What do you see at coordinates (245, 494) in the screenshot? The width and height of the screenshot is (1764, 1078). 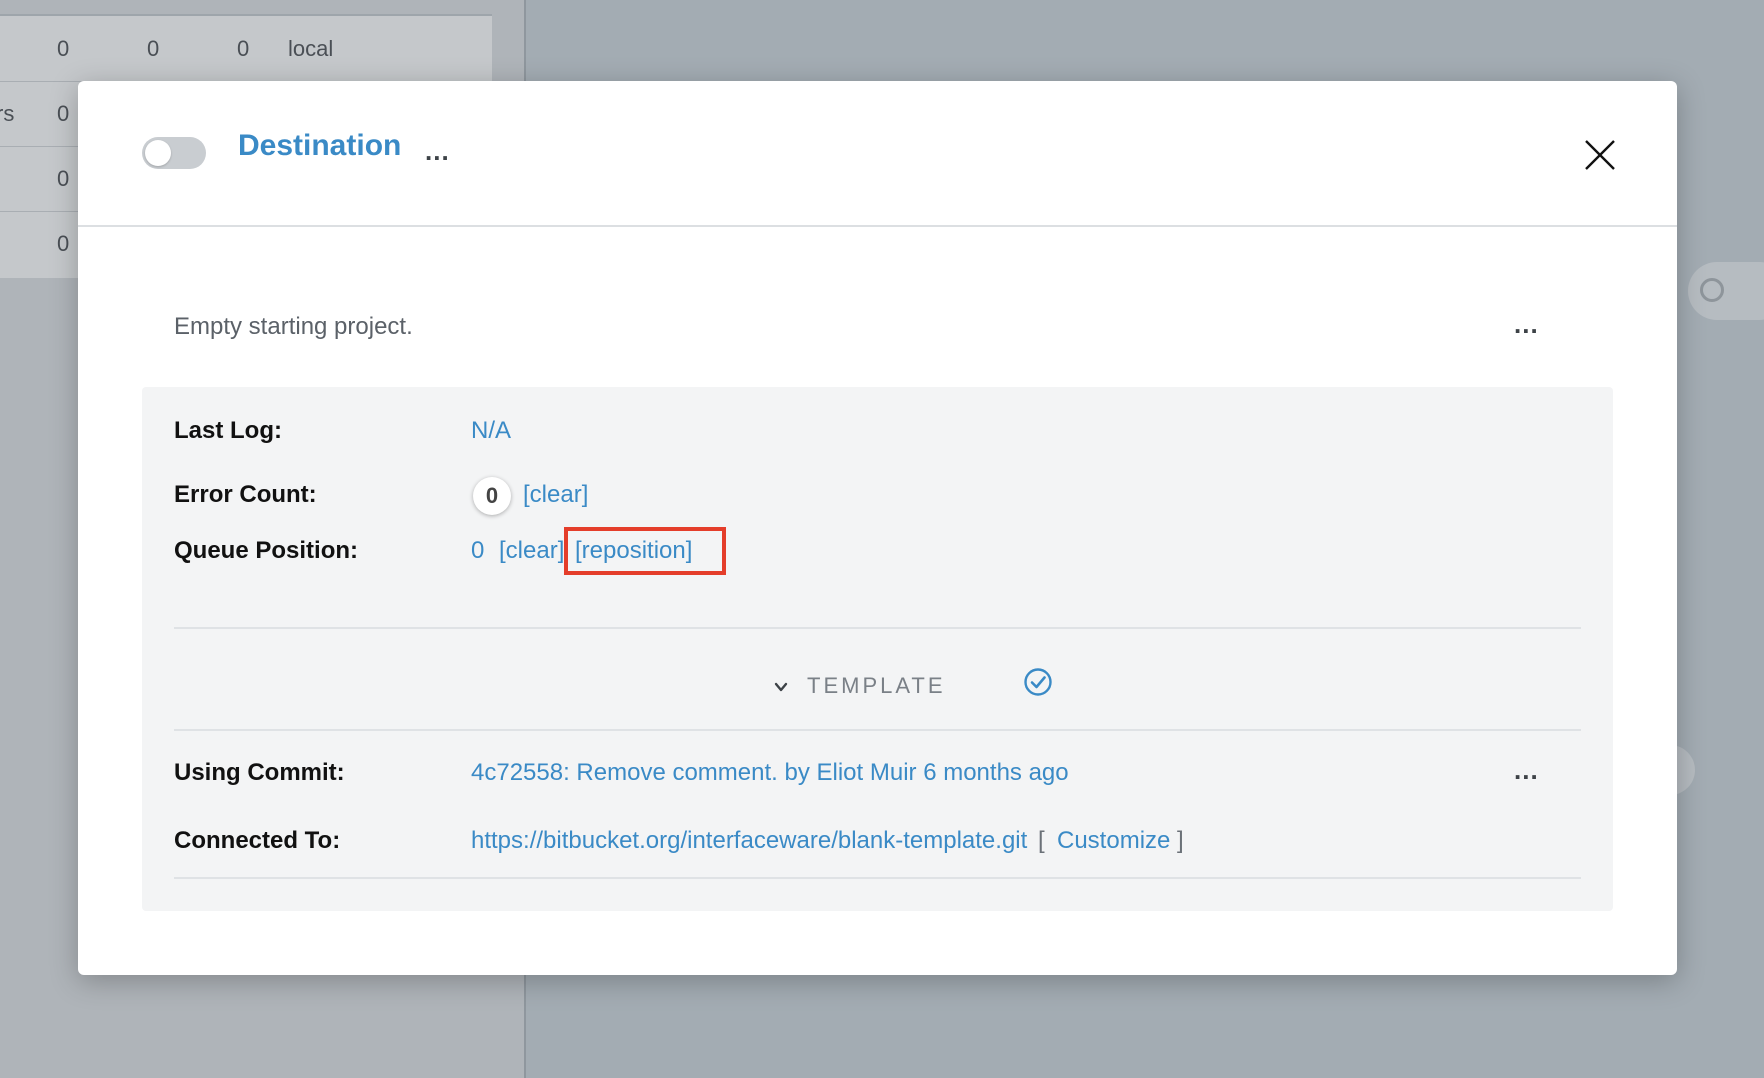 I see `error-count-label: Error Count:` at bounding box center [245, 494].